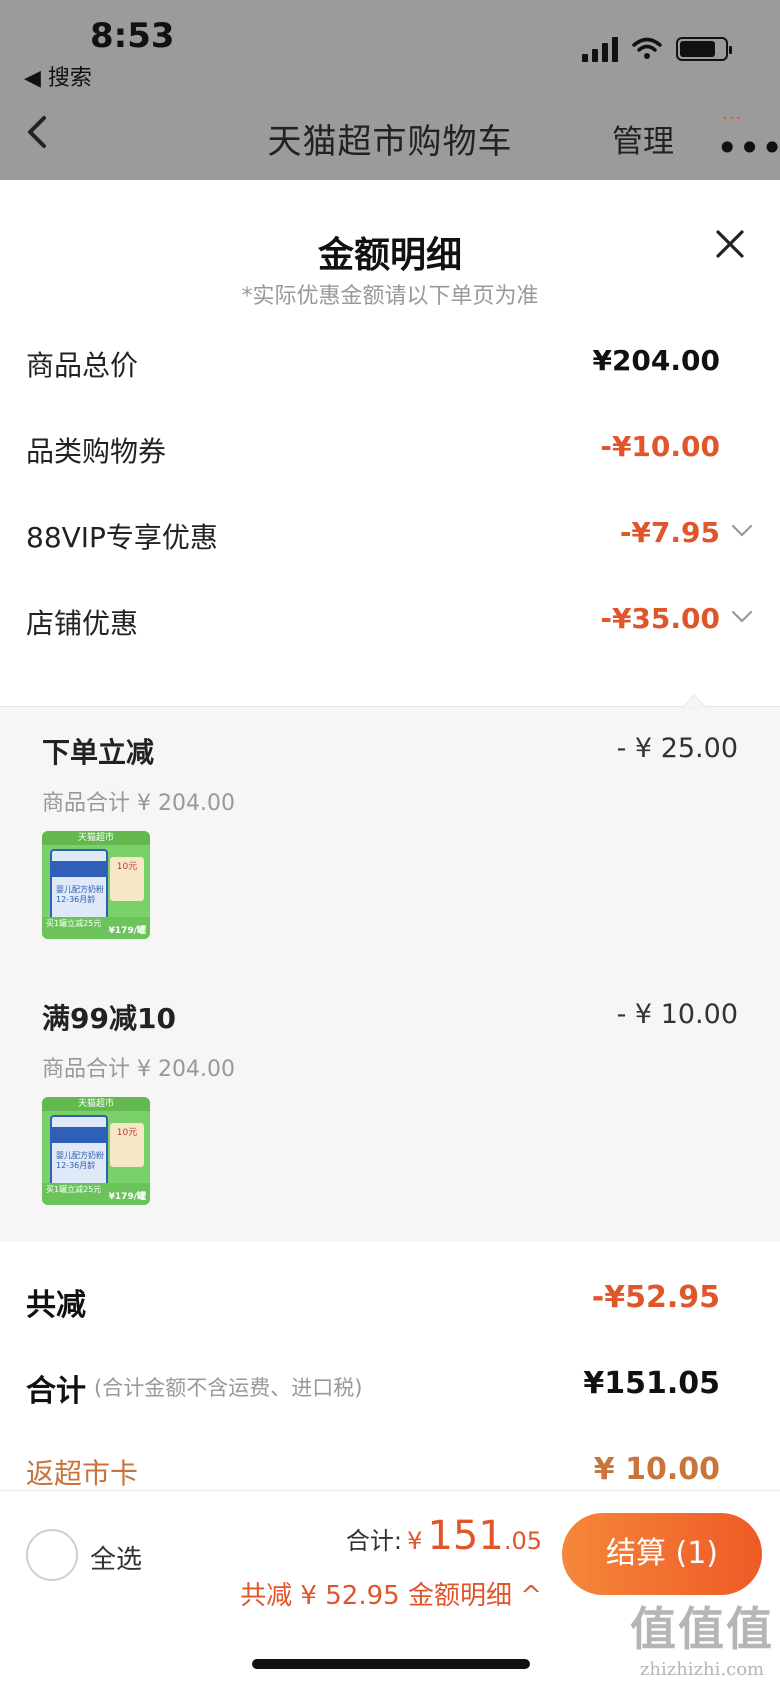  Describe the element at coordinates (391, 1302) in the screenshot. I see `row-total-saved: 共减 -¥52.95` at that location.